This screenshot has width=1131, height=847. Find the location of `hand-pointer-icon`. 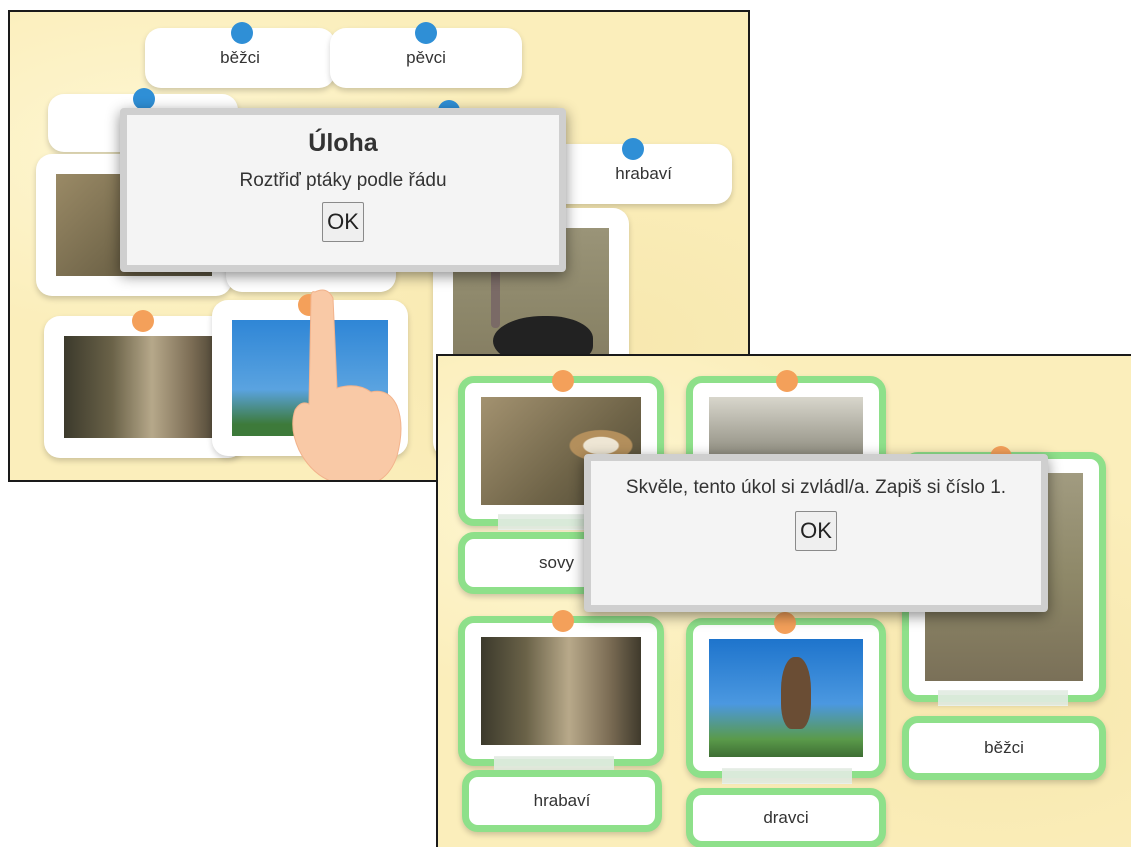

hand-pointer-icon is located at coordinates (347, 384).